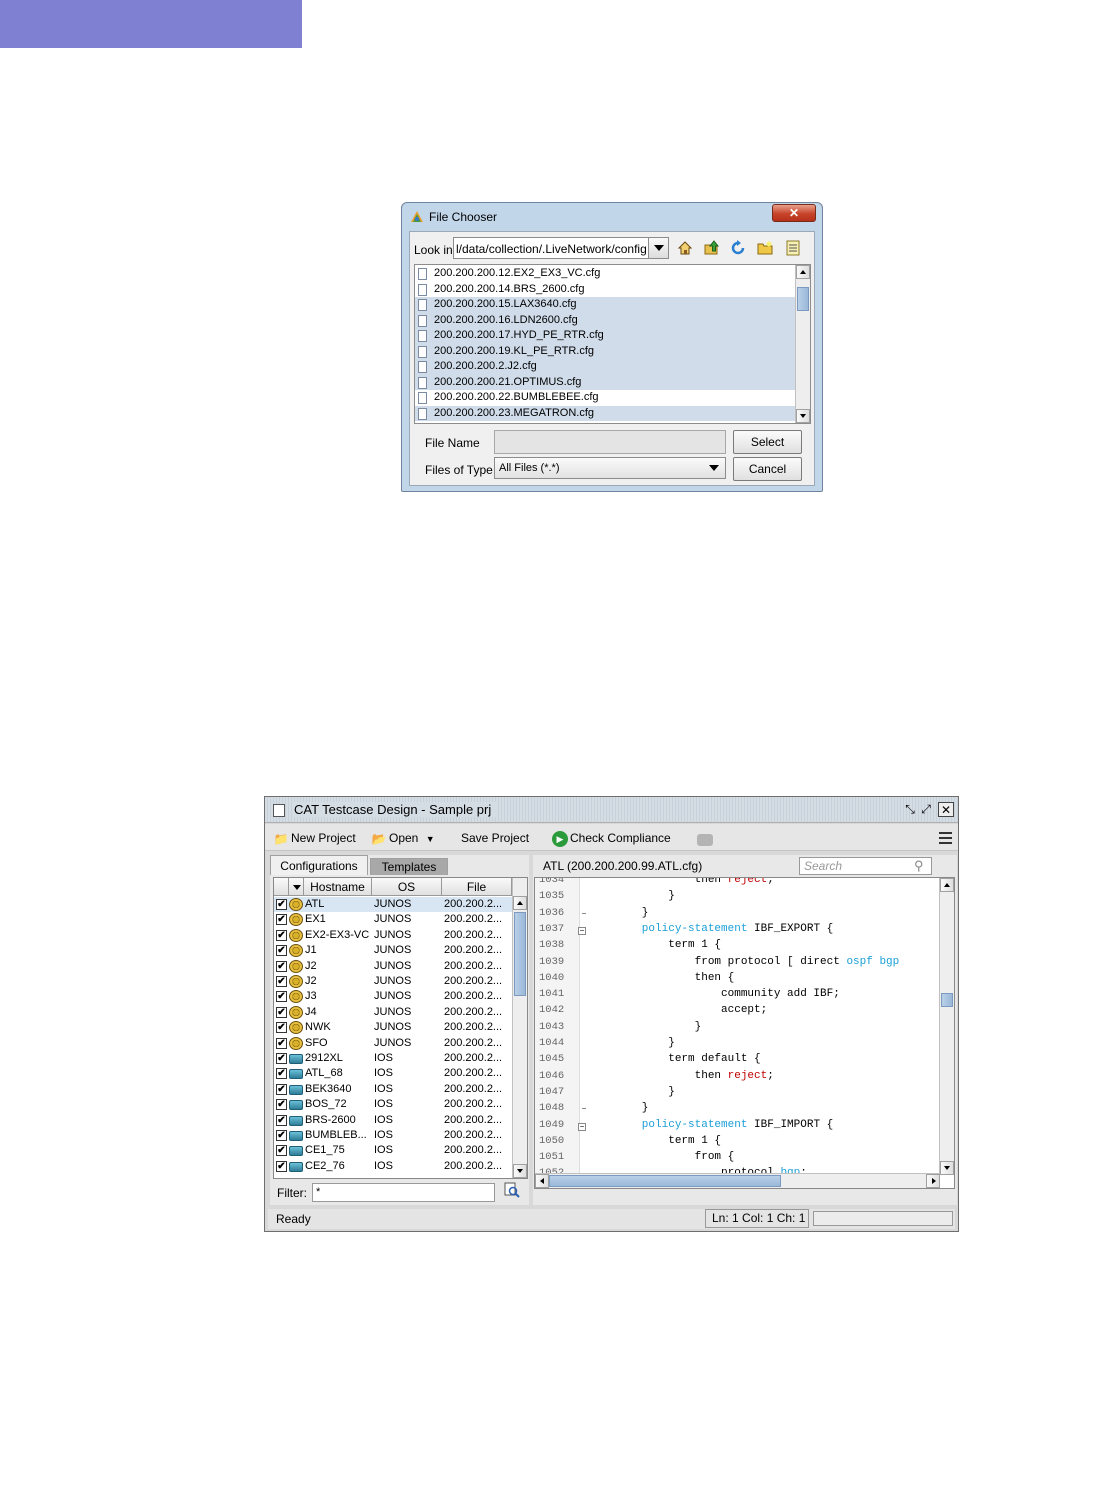 This screenshot has height=1488, width=1114. What do you see at coordinates (407, 887) in the screenshot?
I see `os-column-header: OS` at bounding box center [407, 887].